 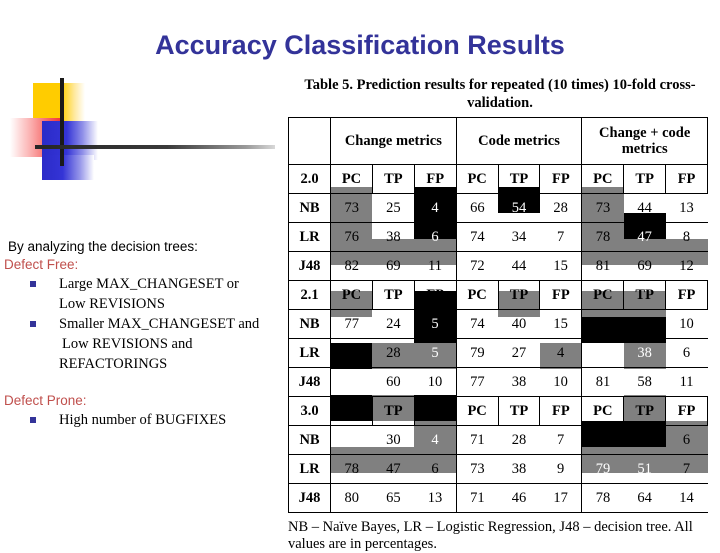 What do you see at coordinates (644, 324) in the screenshot?
I see `data-cell: 36` at bounding box center [644, 324].